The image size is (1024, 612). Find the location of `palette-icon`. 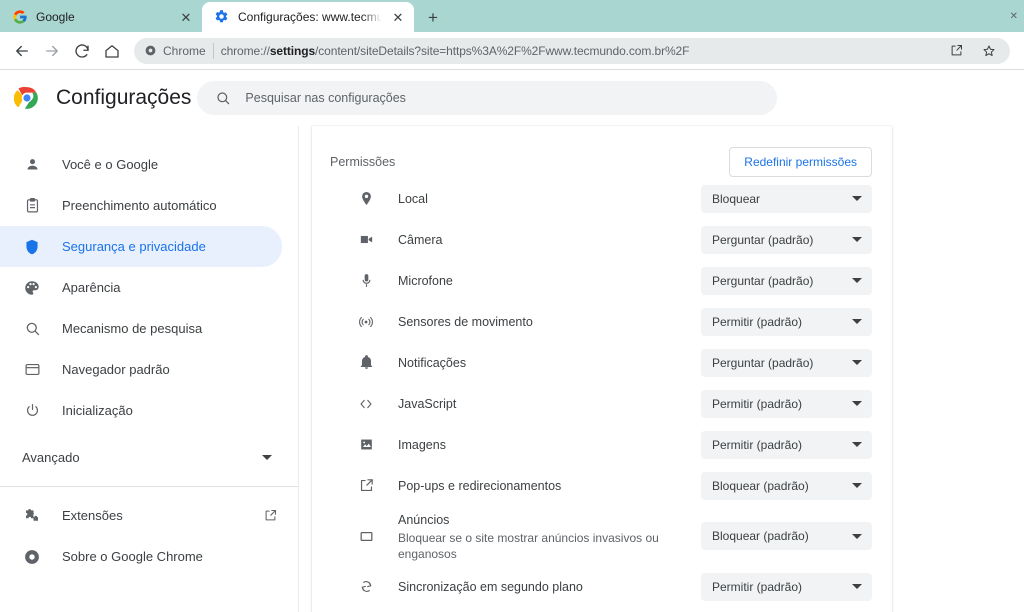

palette-icon is located at coordinates (32, 288).